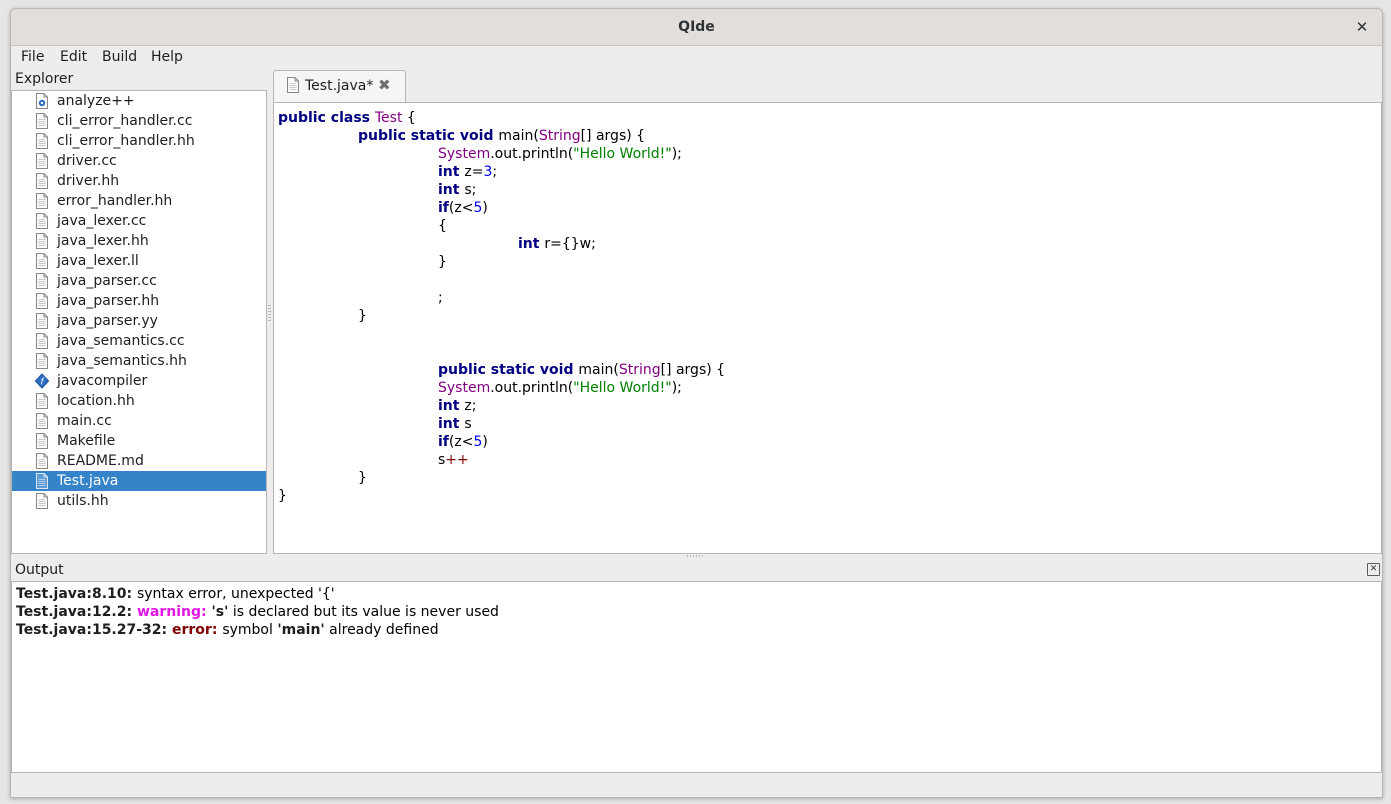  Describe the element at coordinates (76, 612) in the screenshot. I see `output-segment: Test.java:12.2:` at that location.